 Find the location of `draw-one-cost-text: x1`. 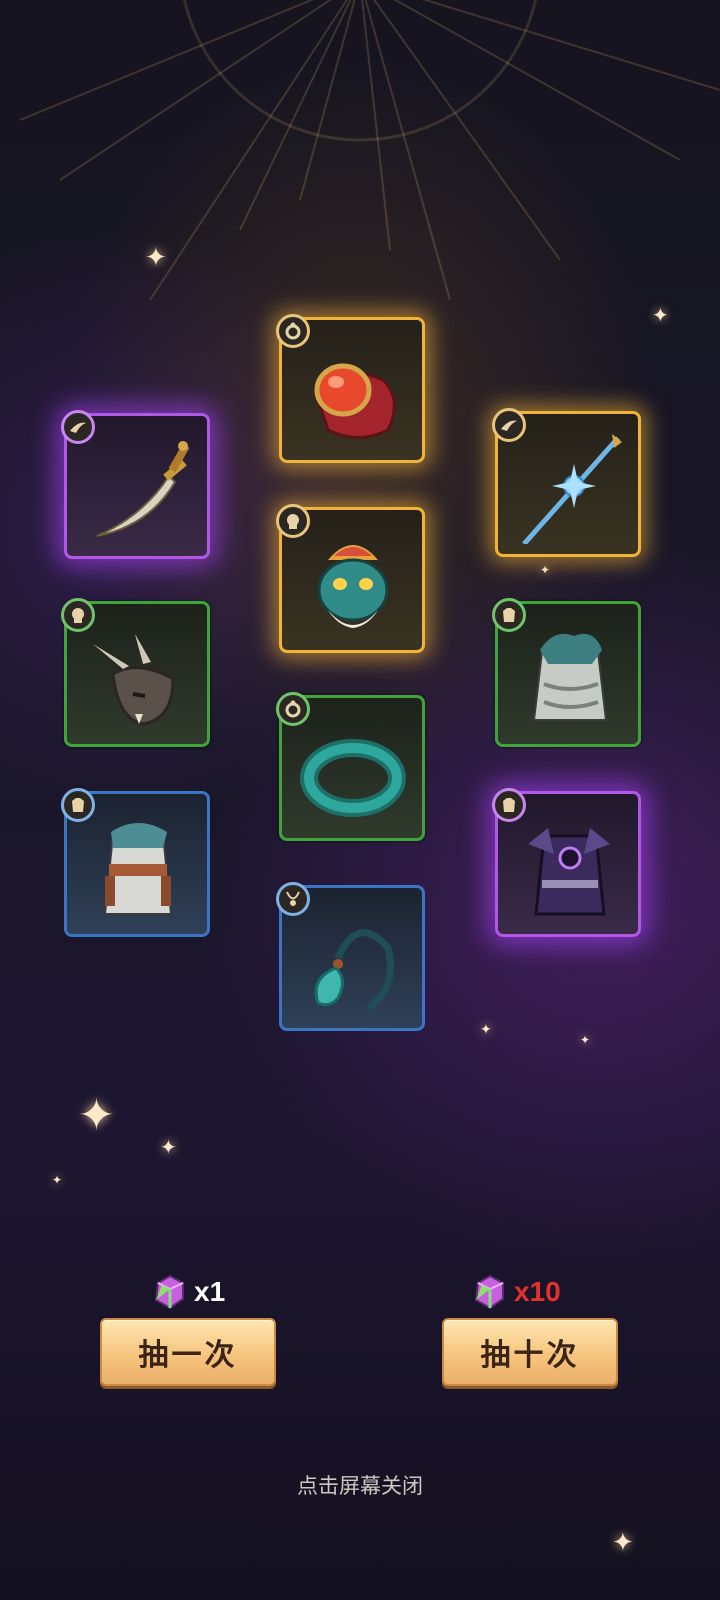

draw-one-cost-text: x1 is located at coordinates (210, 1291).